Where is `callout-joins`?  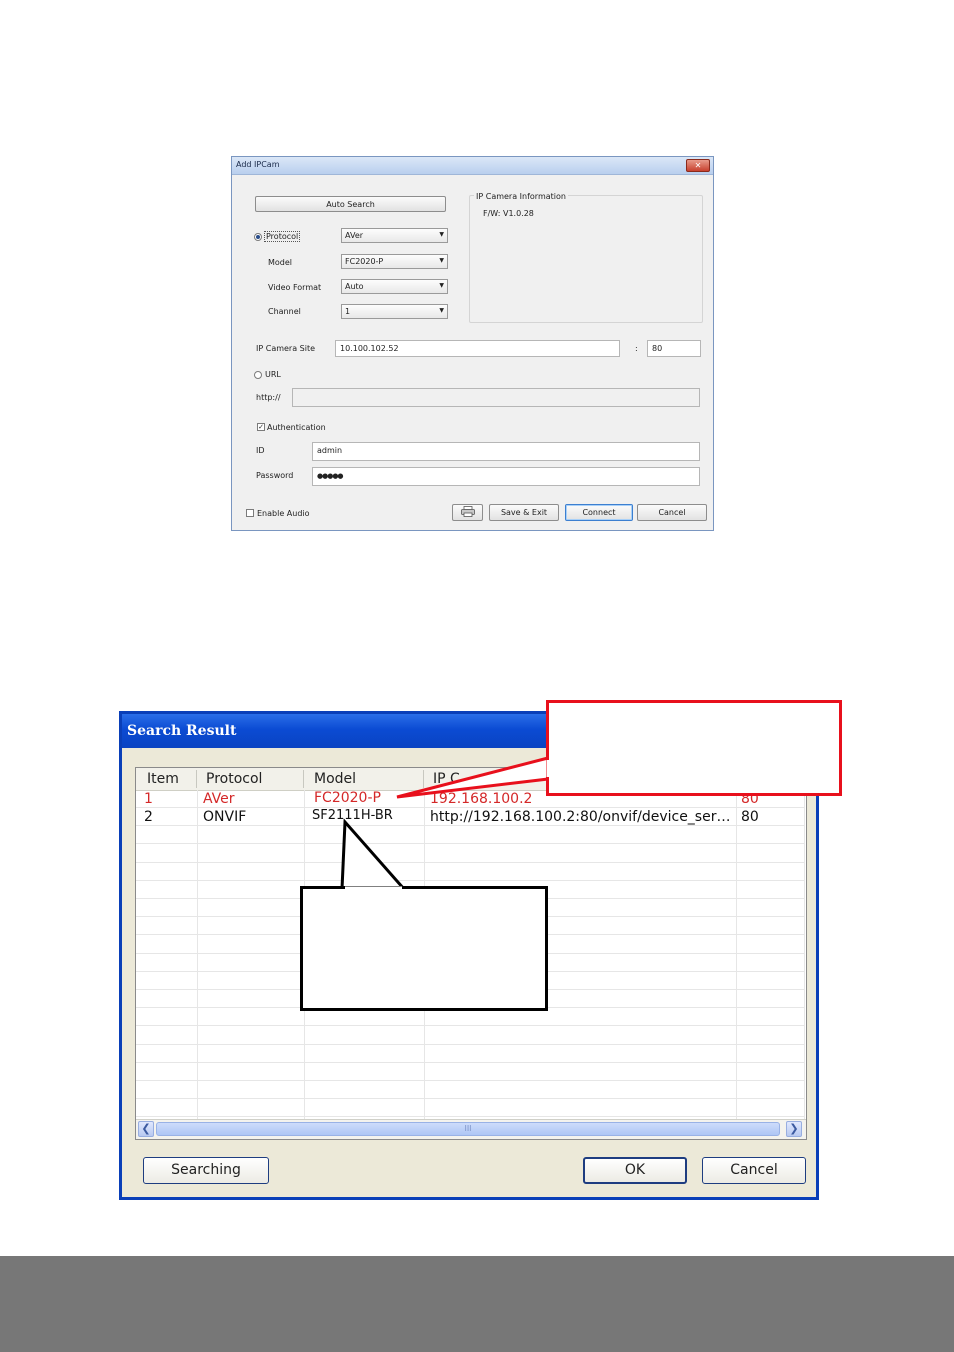 callout-joins is located at coordinates (447, 825).